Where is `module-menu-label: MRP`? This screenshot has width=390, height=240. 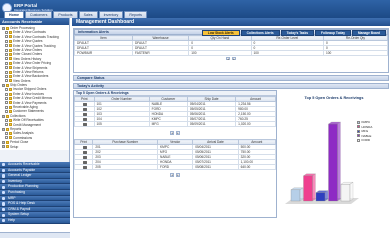
module-menu-label: MRP is located at coordinates (12, 197).